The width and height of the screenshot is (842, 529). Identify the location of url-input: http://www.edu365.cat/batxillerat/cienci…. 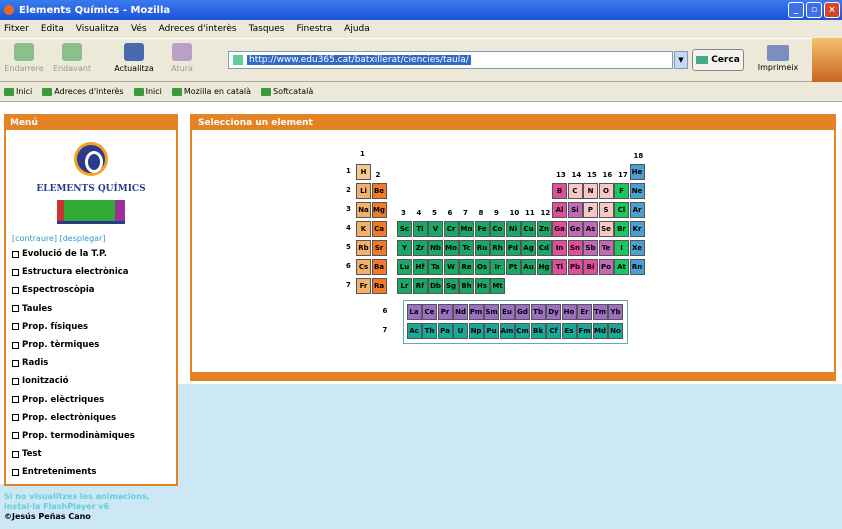
(450, 60).